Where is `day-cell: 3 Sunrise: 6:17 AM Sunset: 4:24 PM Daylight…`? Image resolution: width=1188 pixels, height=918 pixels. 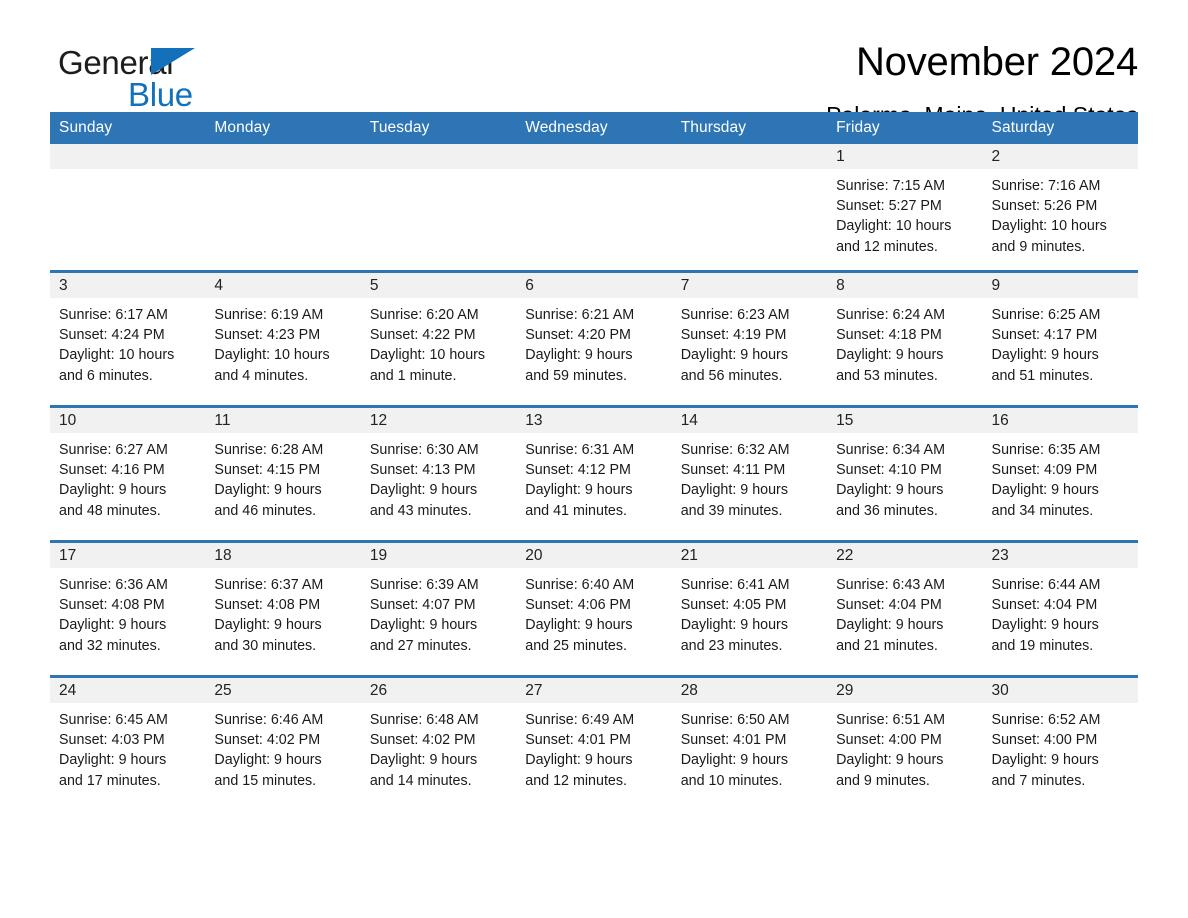
day-cell: 3 Sunrise: 6:17 AM Sunset: 4:24 PM Daylight… is located at coordinates (128, 338).